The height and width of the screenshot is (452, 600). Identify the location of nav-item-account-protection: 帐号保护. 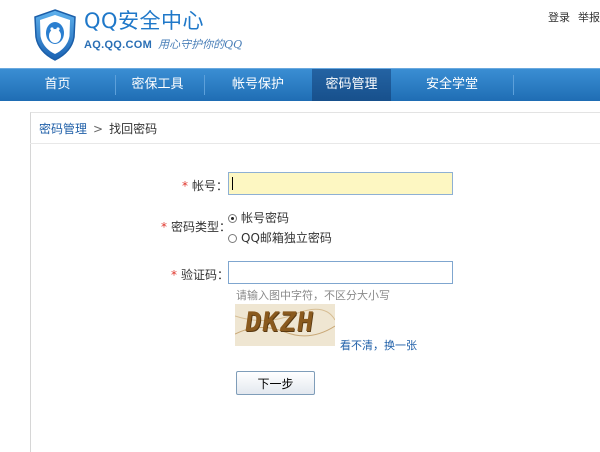
(258, 85).